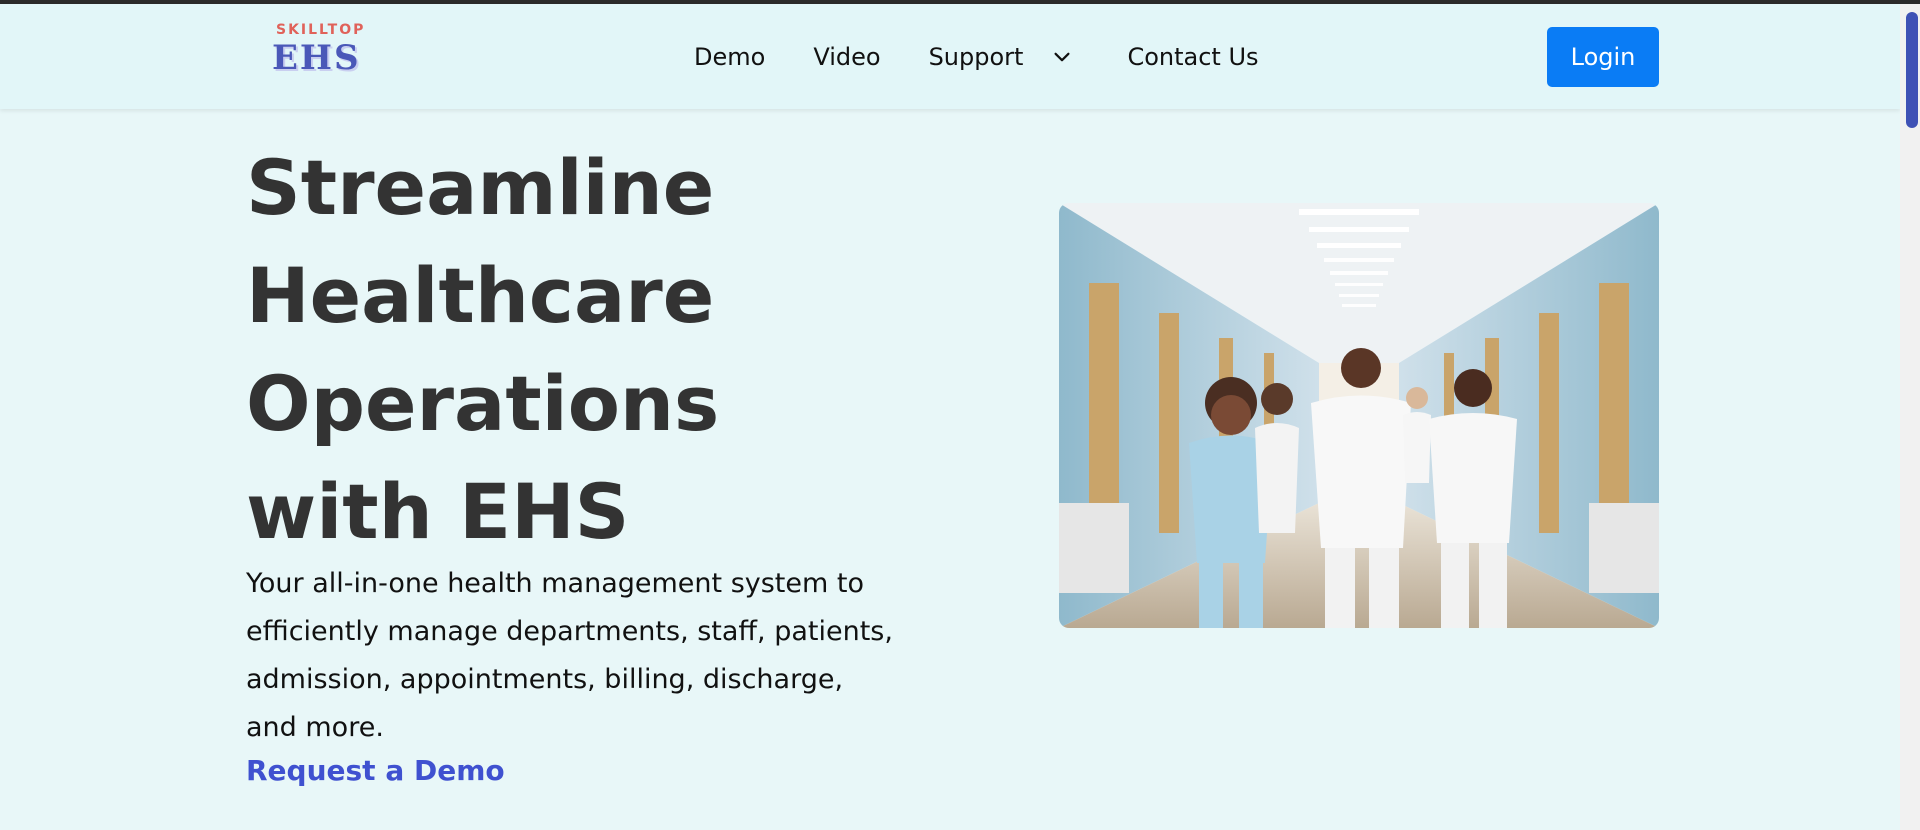 The image size is (1920, 830). I want to click on chevron-down-icon, so click(1062, 57).